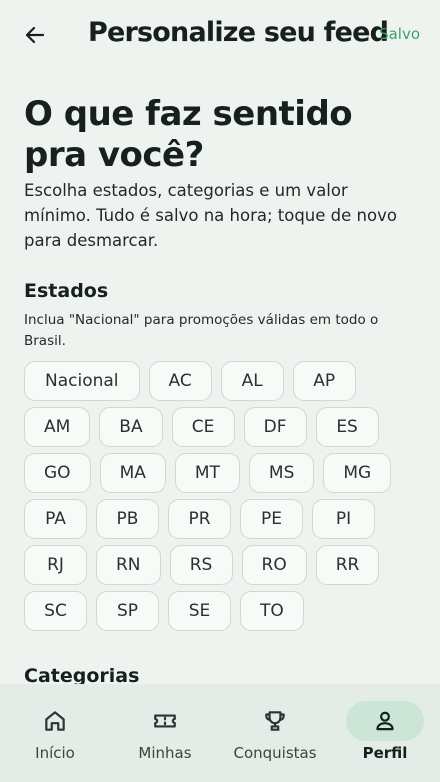 This screenshot has height=782, width=440. Describe the element at coordinates (399, 34) in the screenshot. I see `saved-status: Salvo` at that location.